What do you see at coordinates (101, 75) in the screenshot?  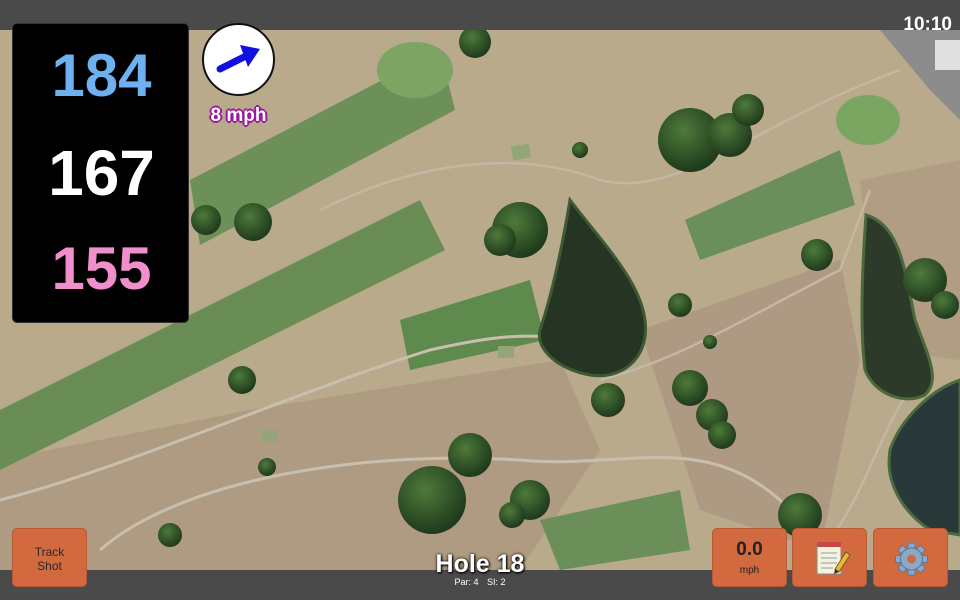 I see `back-of-green-yardage: 184` at bounding box center [101, 75].